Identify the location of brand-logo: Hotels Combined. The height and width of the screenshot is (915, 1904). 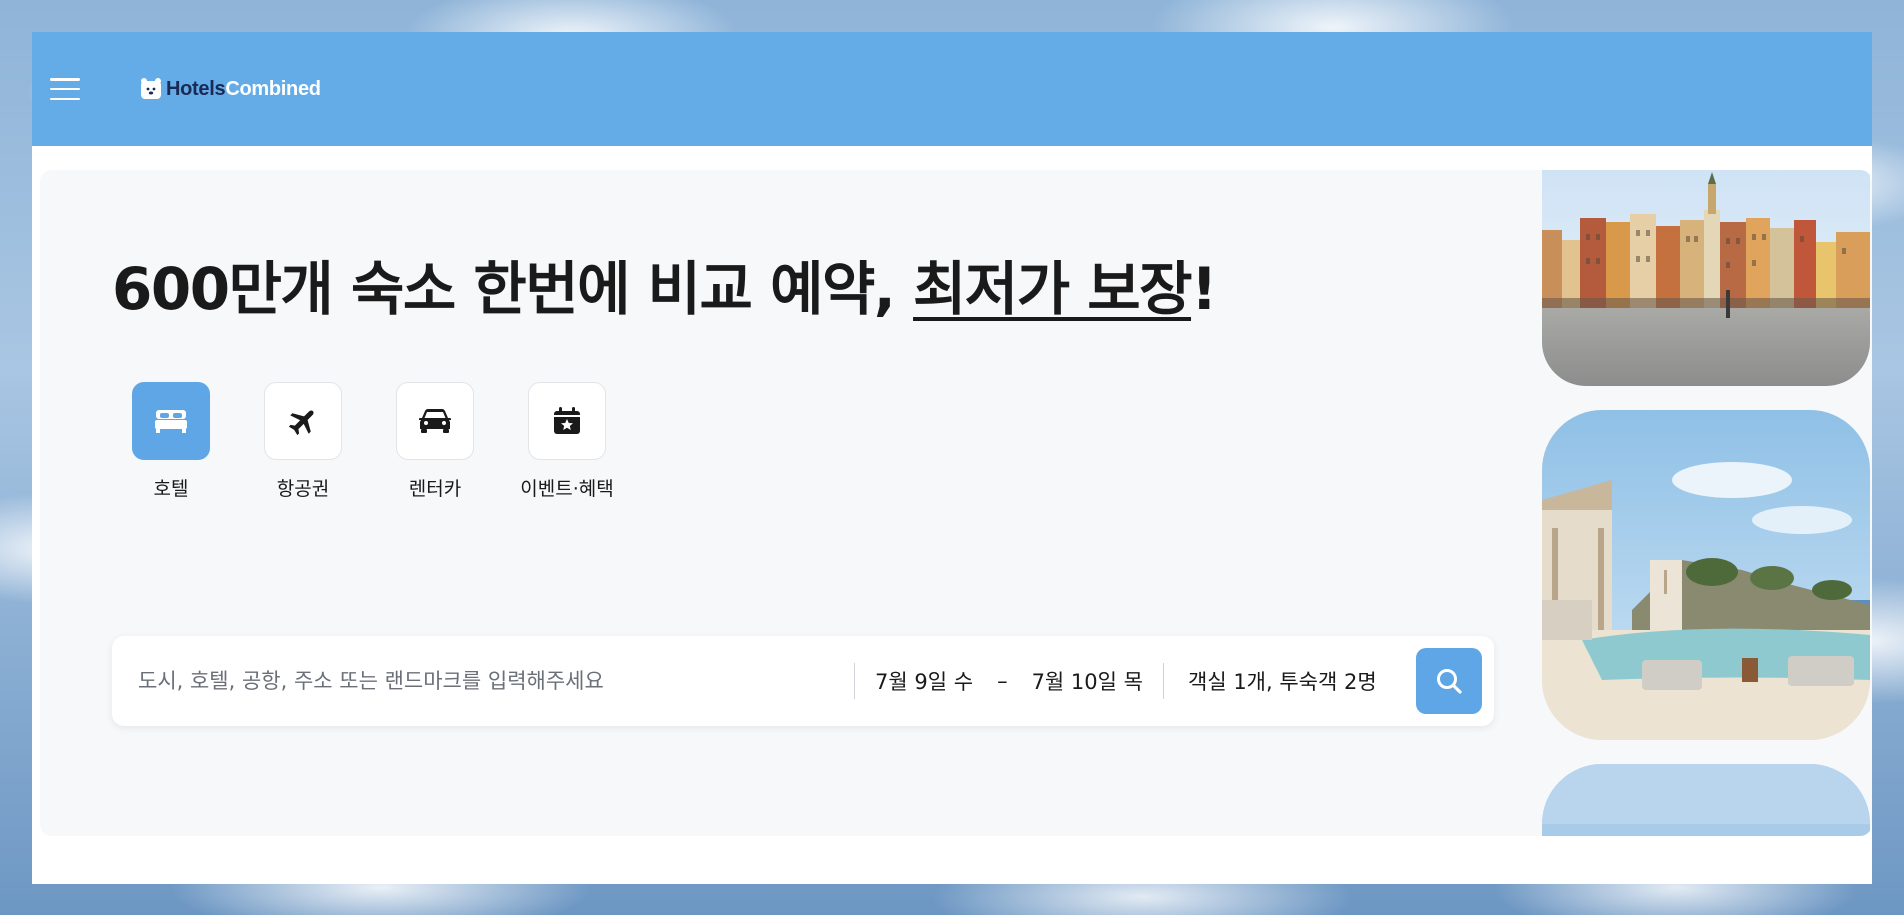
(230, 89).